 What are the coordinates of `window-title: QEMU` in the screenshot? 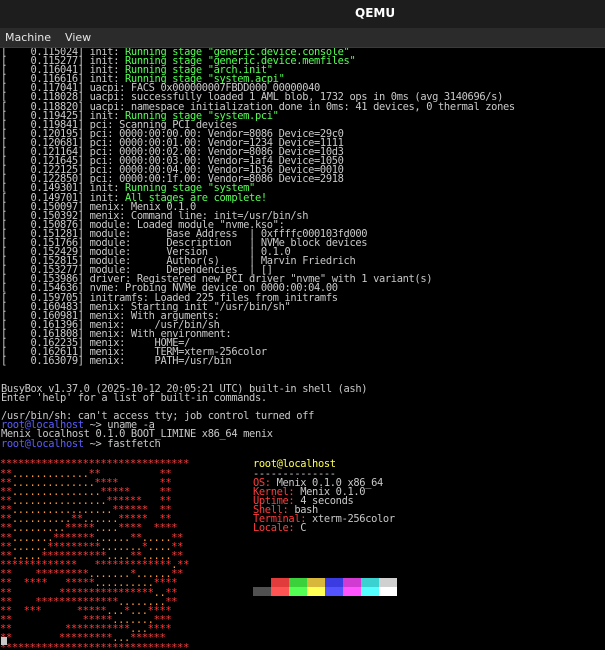 It's located at (375, 13).